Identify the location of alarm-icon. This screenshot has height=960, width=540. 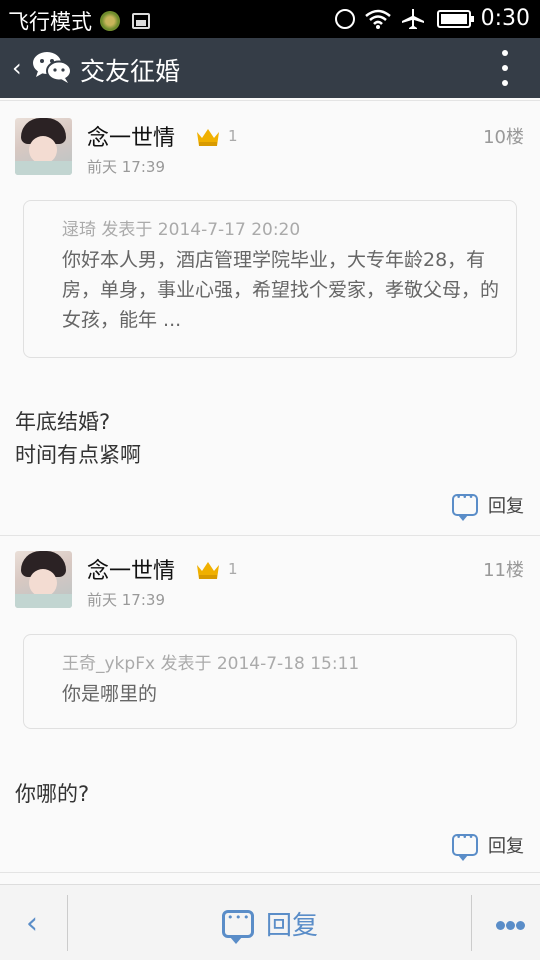
(344, 18).